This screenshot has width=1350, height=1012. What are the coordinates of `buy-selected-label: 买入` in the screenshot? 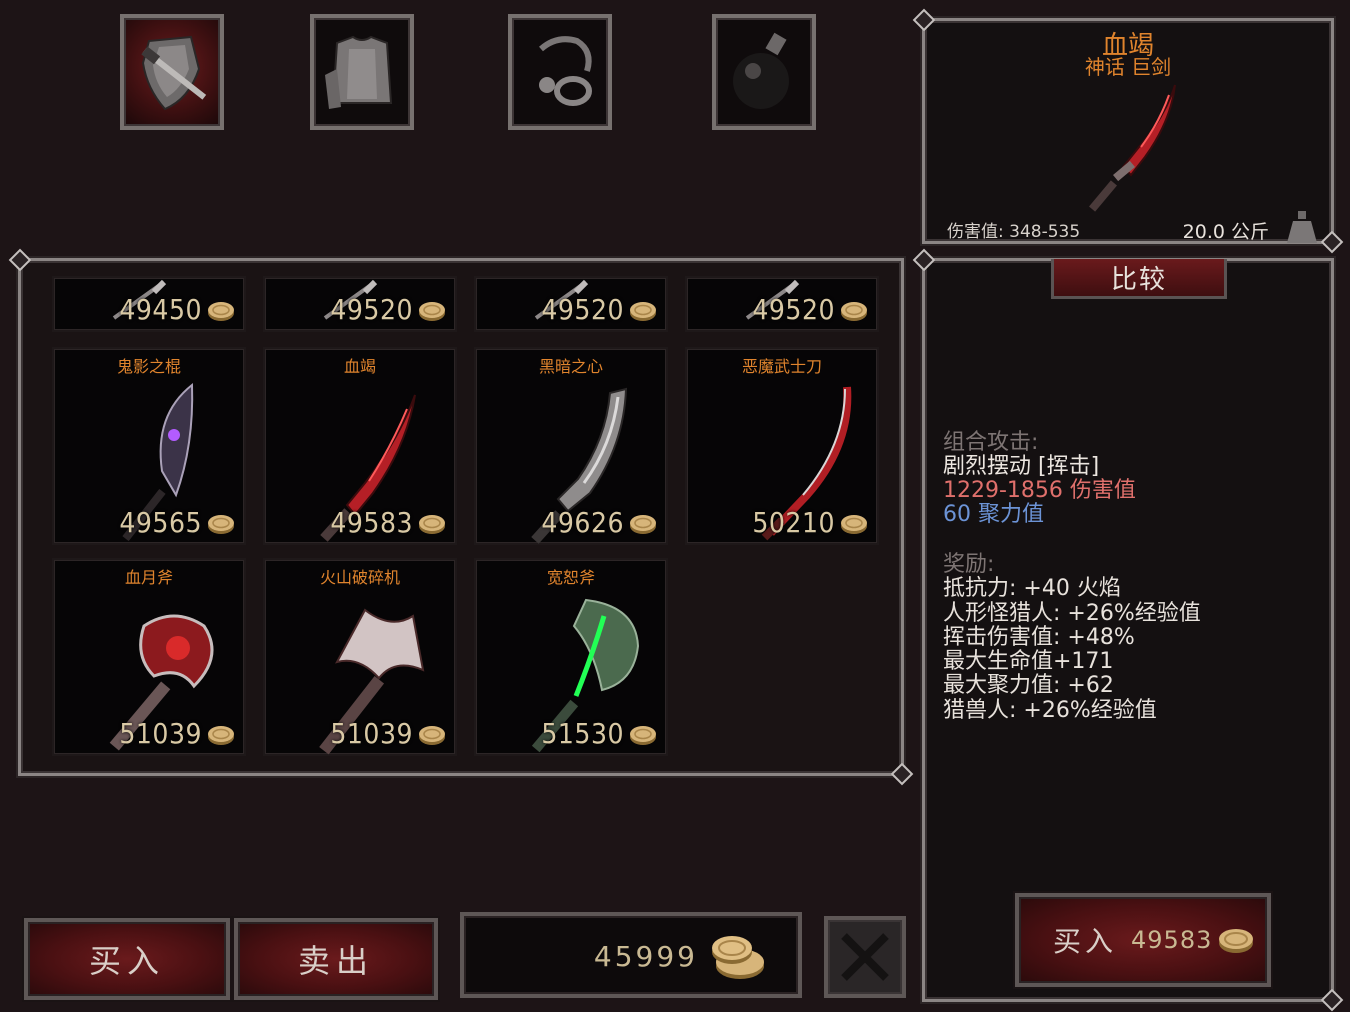 It's located at (1085, 941).